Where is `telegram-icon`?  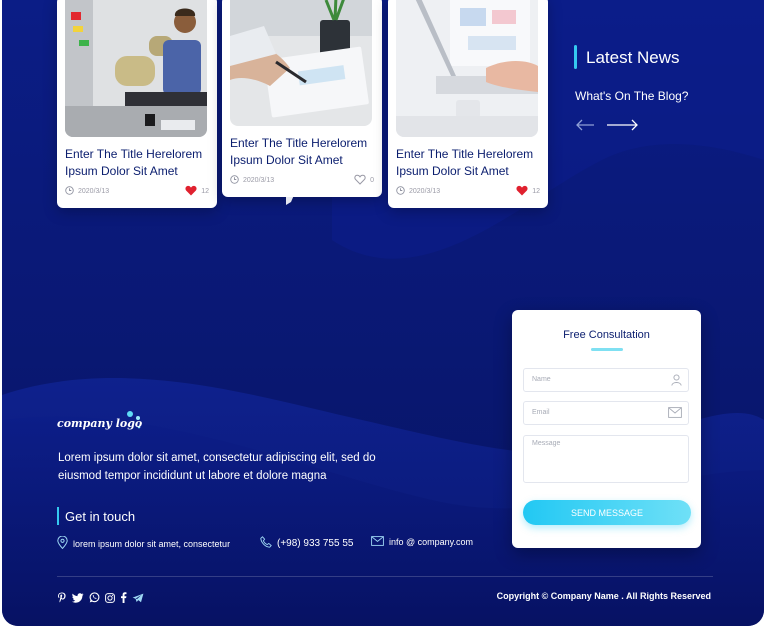
telegram-icon is located at coordinates (138, 598).